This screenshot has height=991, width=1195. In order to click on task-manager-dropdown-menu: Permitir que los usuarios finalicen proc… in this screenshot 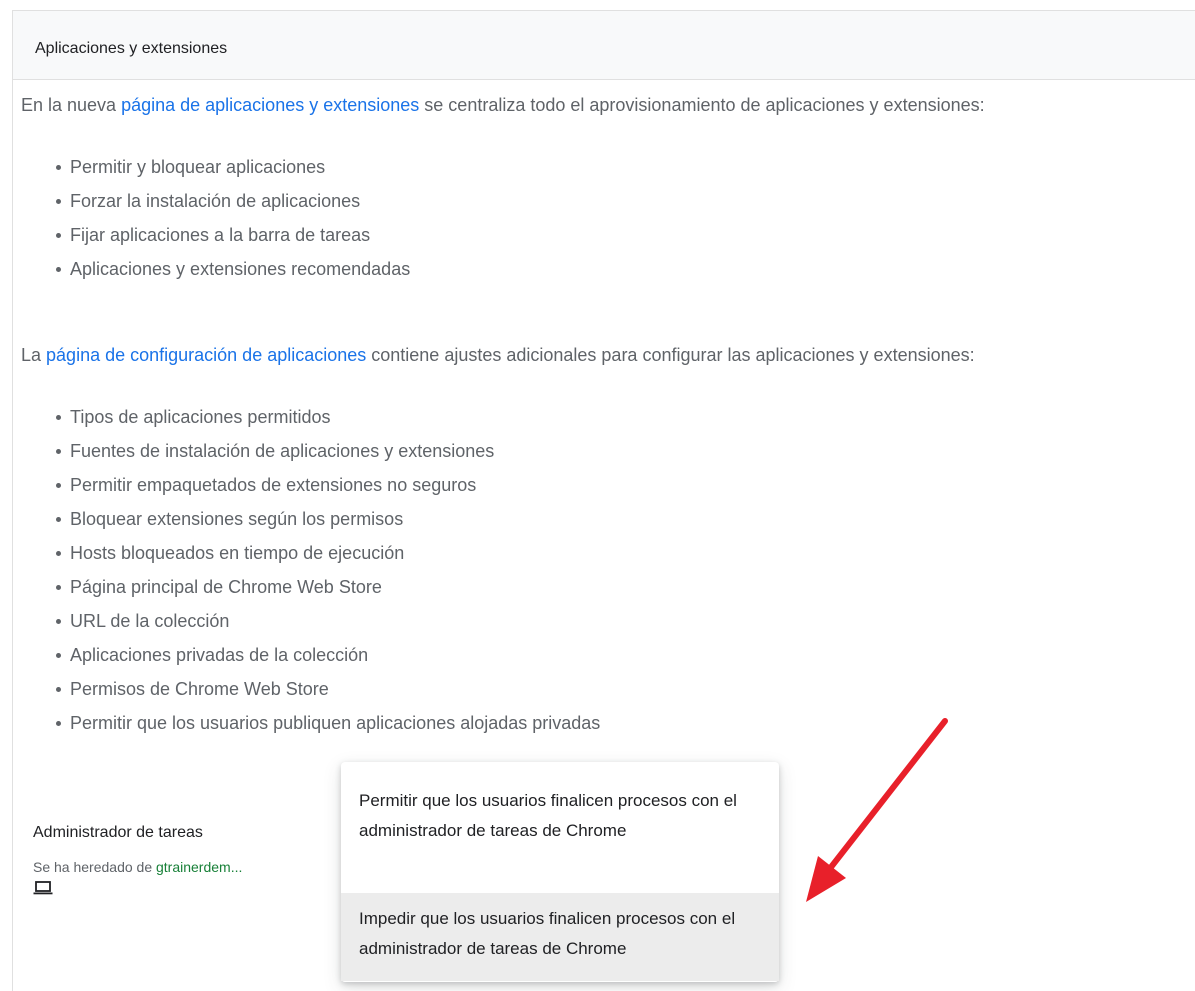, I will do `click(560, 872)`.